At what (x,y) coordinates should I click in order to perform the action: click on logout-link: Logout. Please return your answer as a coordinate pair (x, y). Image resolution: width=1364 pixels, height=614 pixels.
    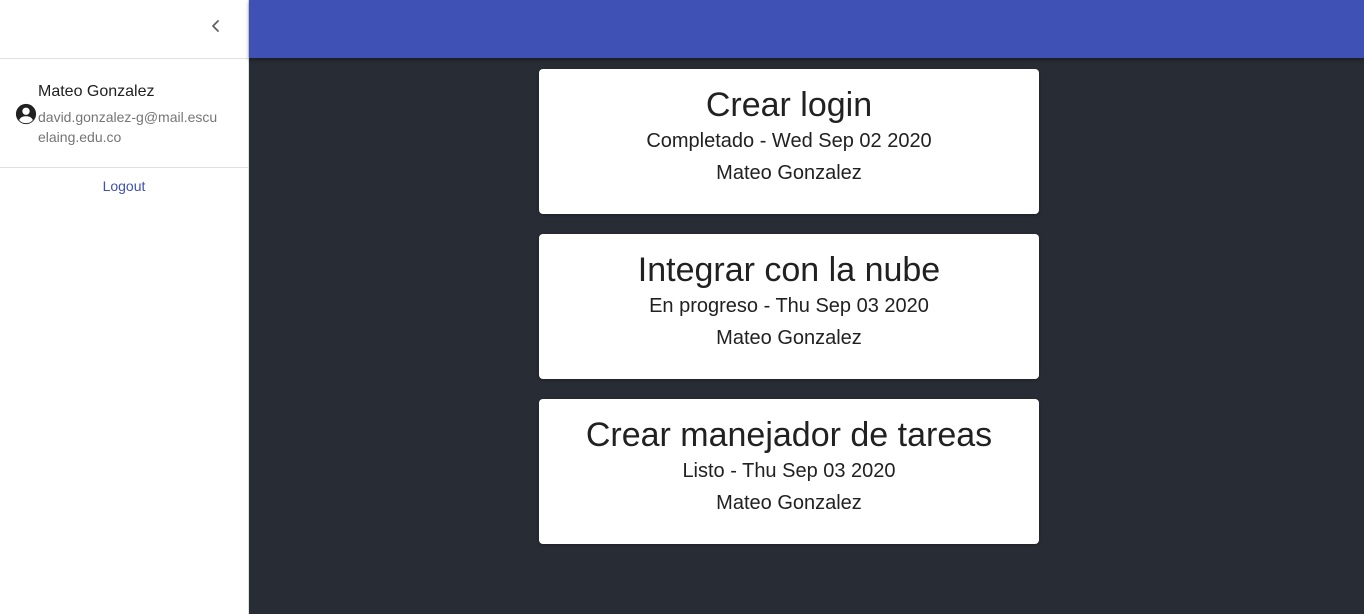
    Looking at the image, I should click on (124, 186).